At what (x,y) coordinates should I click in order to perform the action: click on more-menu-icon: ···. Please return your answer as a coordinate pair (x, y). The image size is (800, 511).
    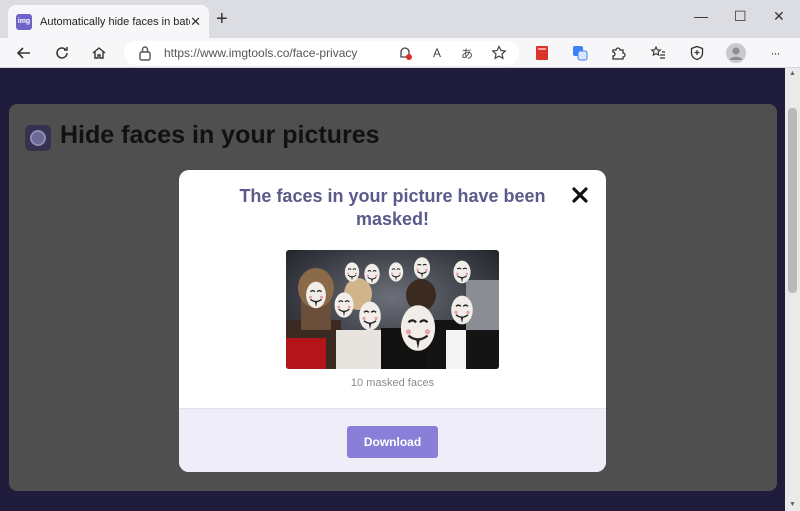
    Looking at the image, I should click on (775, 53).